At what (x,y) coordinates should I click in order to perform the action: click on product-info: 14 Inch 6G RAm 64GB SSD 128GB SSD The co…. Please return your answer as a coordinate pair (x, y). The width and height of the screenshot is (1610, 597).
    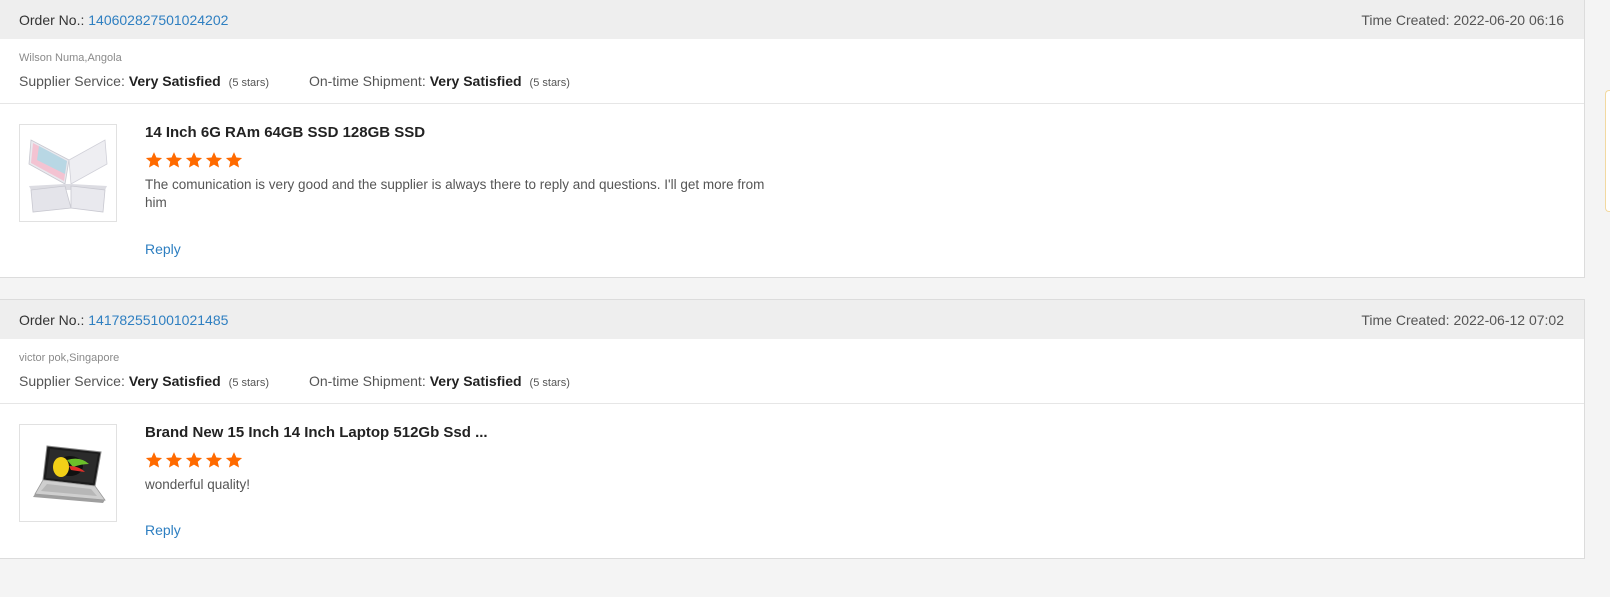
    Looking at the image, I should click on (465, 191).